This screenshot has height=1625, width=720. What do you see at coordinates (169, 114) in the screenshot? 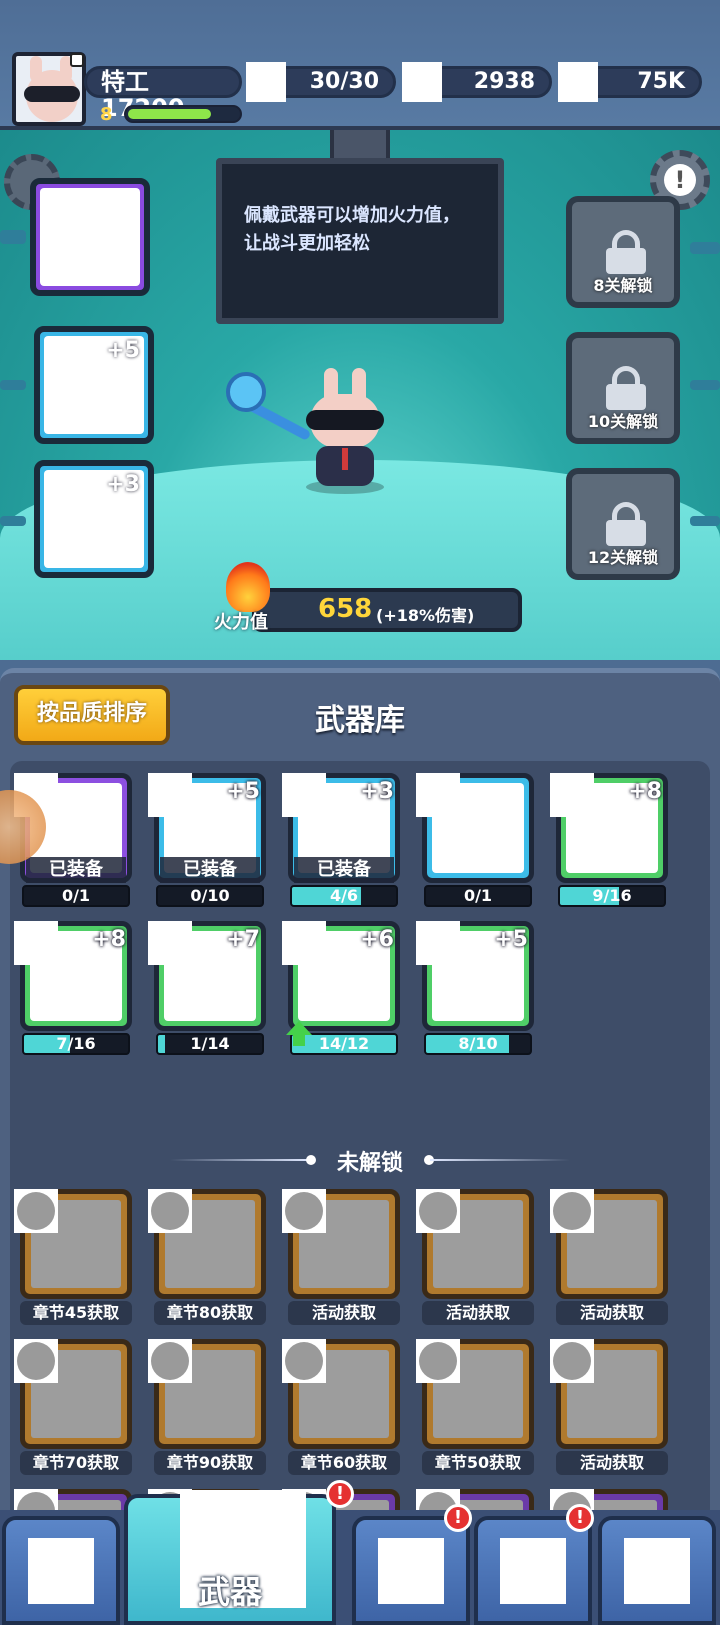
I see `xp-bar-fill` at bounding box center [169, 114].